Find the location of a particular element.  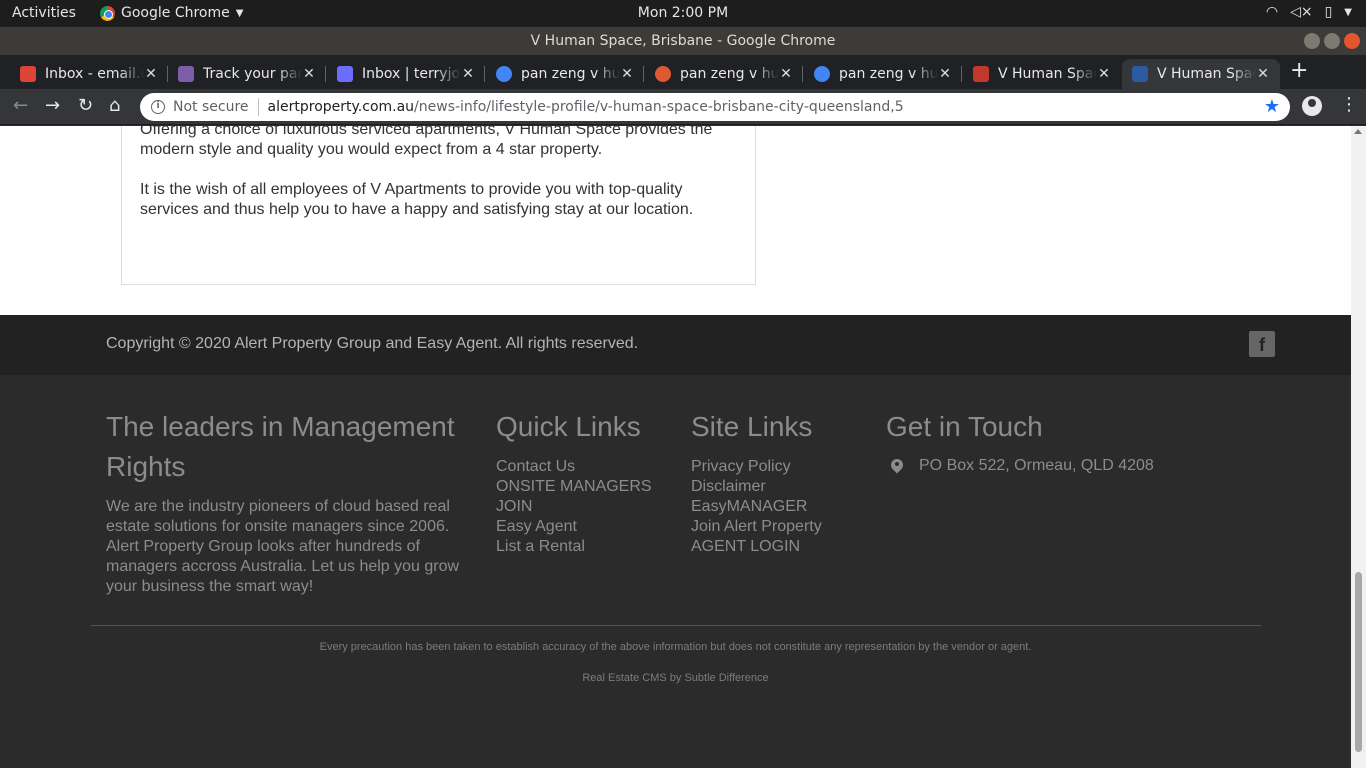

scrollbar-thumb is located at coordinates (1358, 662).